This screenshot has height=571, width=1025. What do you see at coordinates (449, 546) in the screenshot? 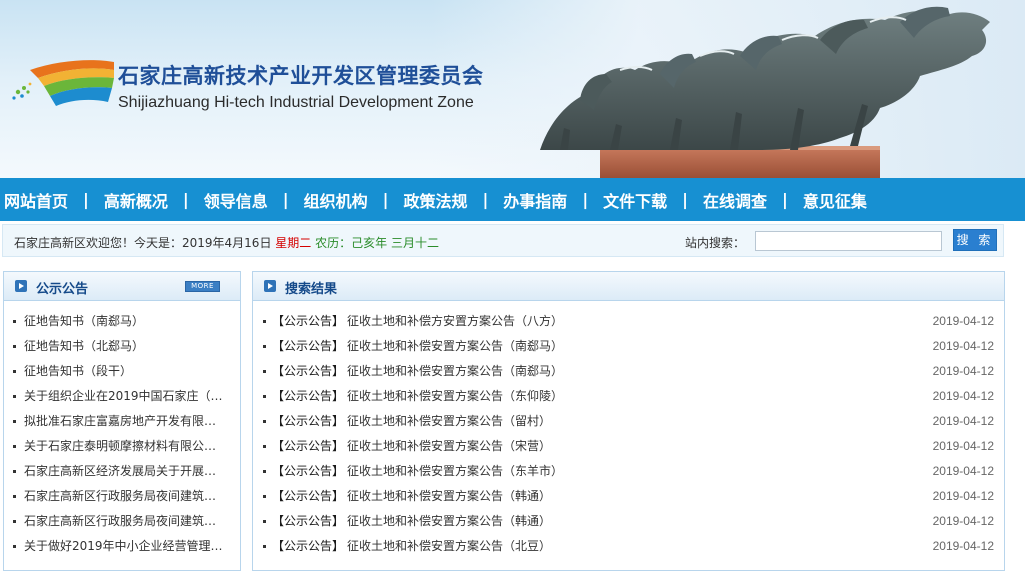
I see `result-title: 征收土地和补偿安置方案公告（北豆）` at bounding box center [449, 546].